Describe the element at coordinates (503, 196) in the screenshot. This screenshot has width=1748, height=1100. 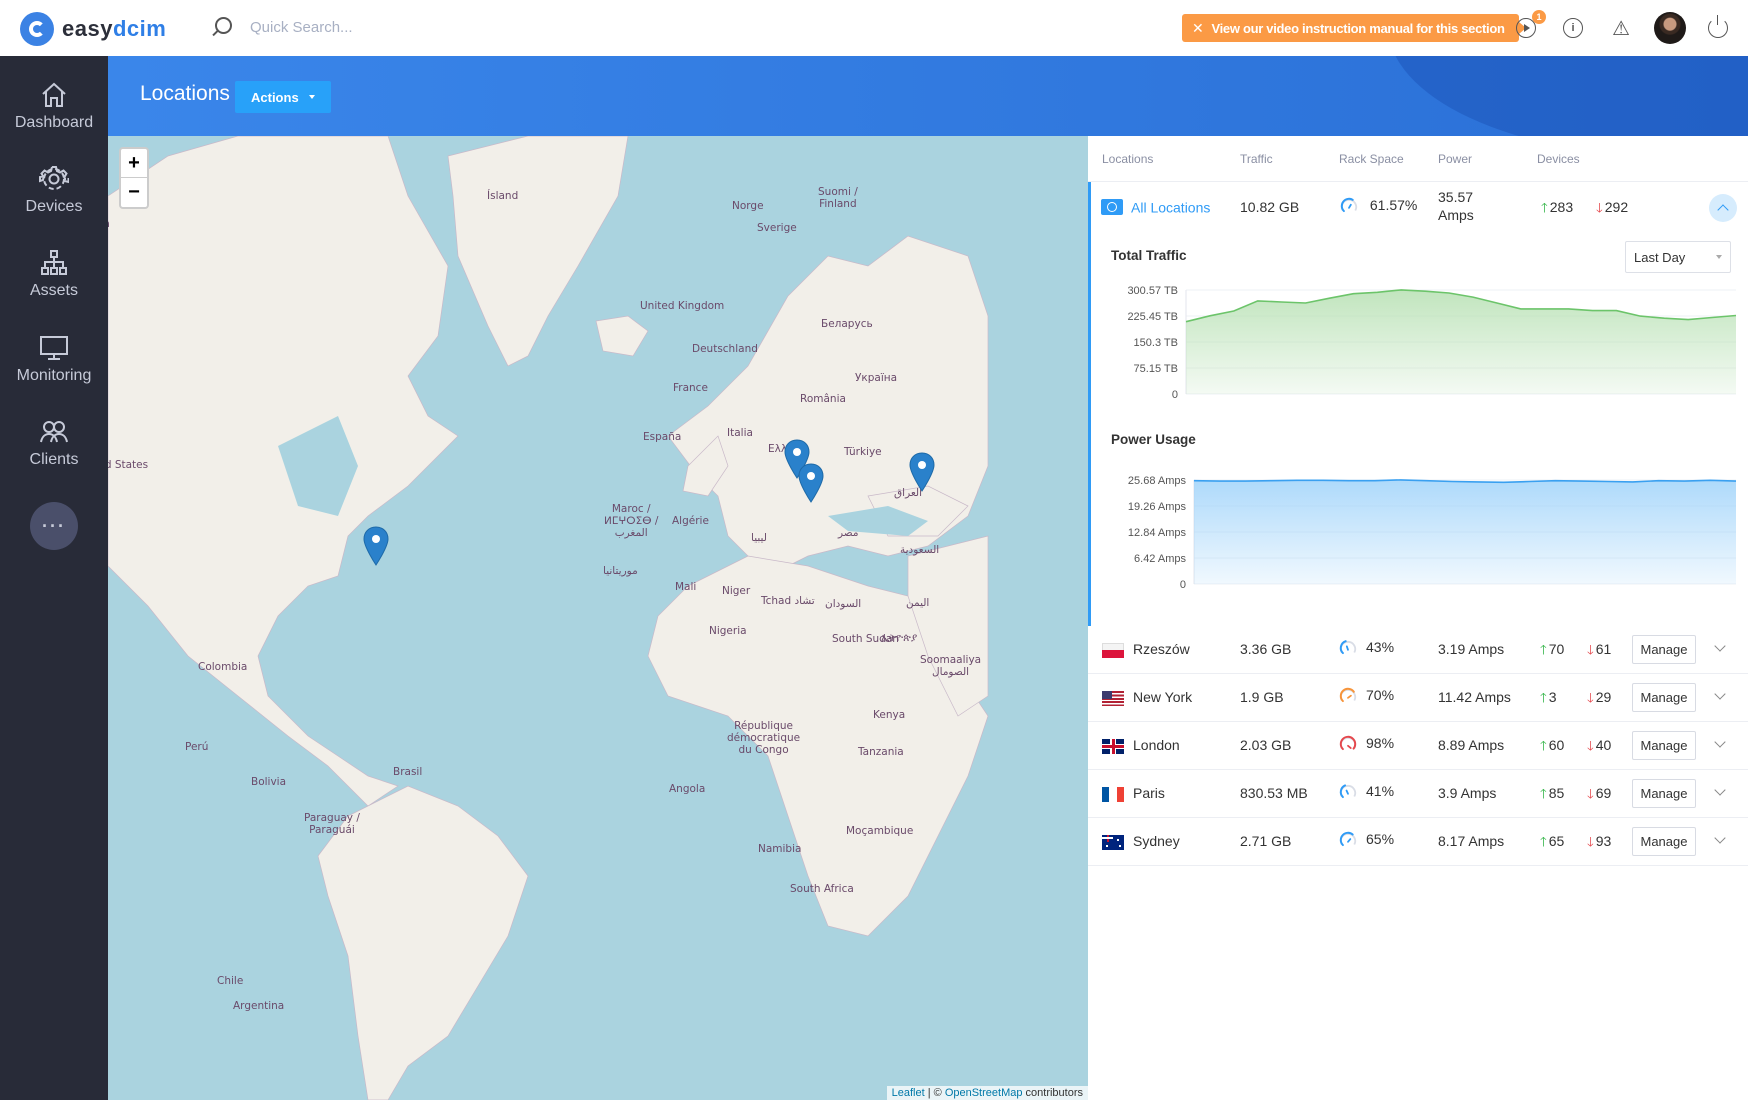
I see `map-label: Ísland` at that location.